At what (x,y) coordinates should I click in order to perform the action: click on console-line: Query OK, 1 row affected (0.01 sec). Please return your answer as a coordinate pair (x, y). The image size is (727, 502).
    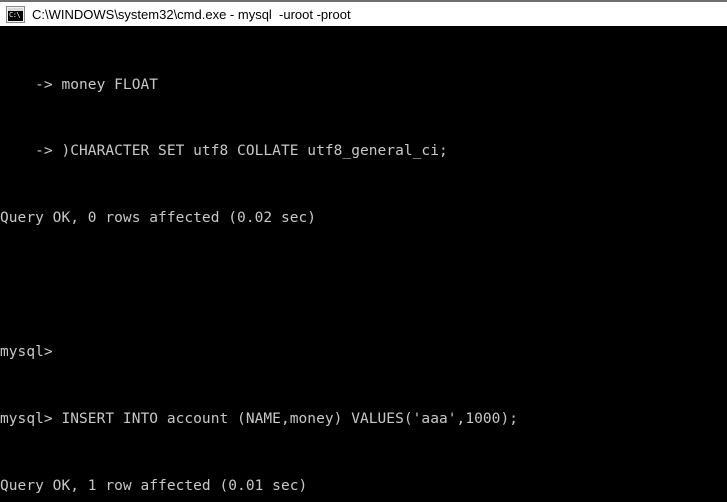
    Looking at the image, I should click on (154, 485).